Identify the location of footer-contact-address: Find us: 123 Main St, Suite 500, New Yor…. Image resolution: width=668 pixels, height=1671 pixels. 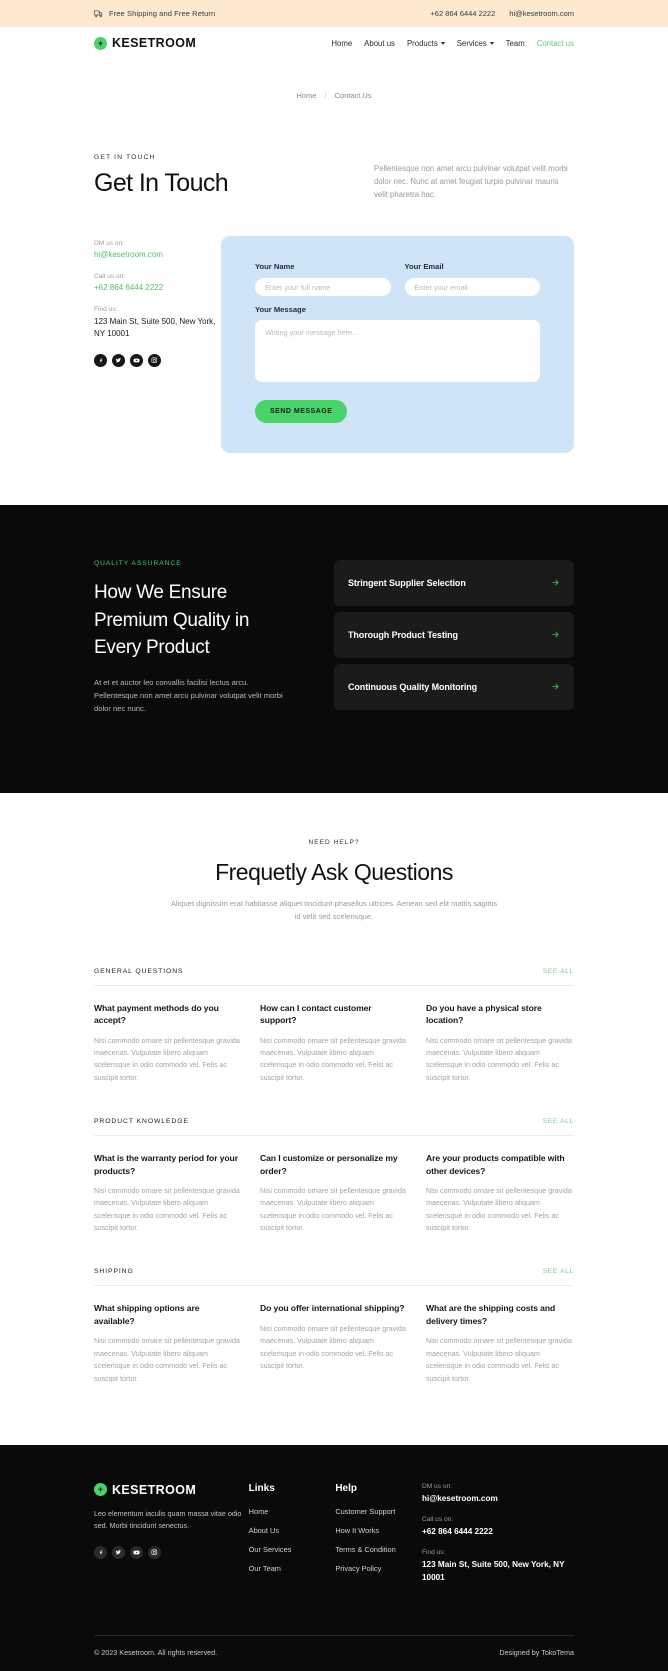
(498, 1566).